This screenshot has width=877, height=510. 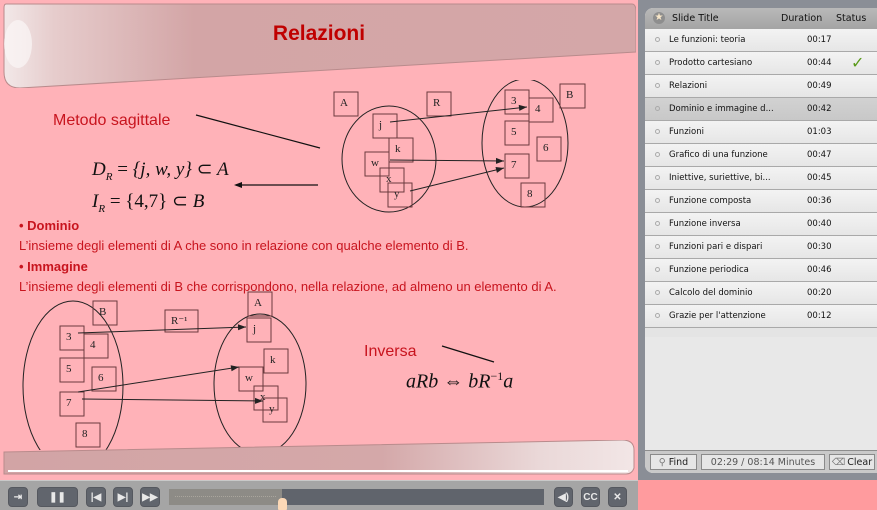 I want to click on bullet-dominio-heading: • Dominio, so click(x=49, y=225).